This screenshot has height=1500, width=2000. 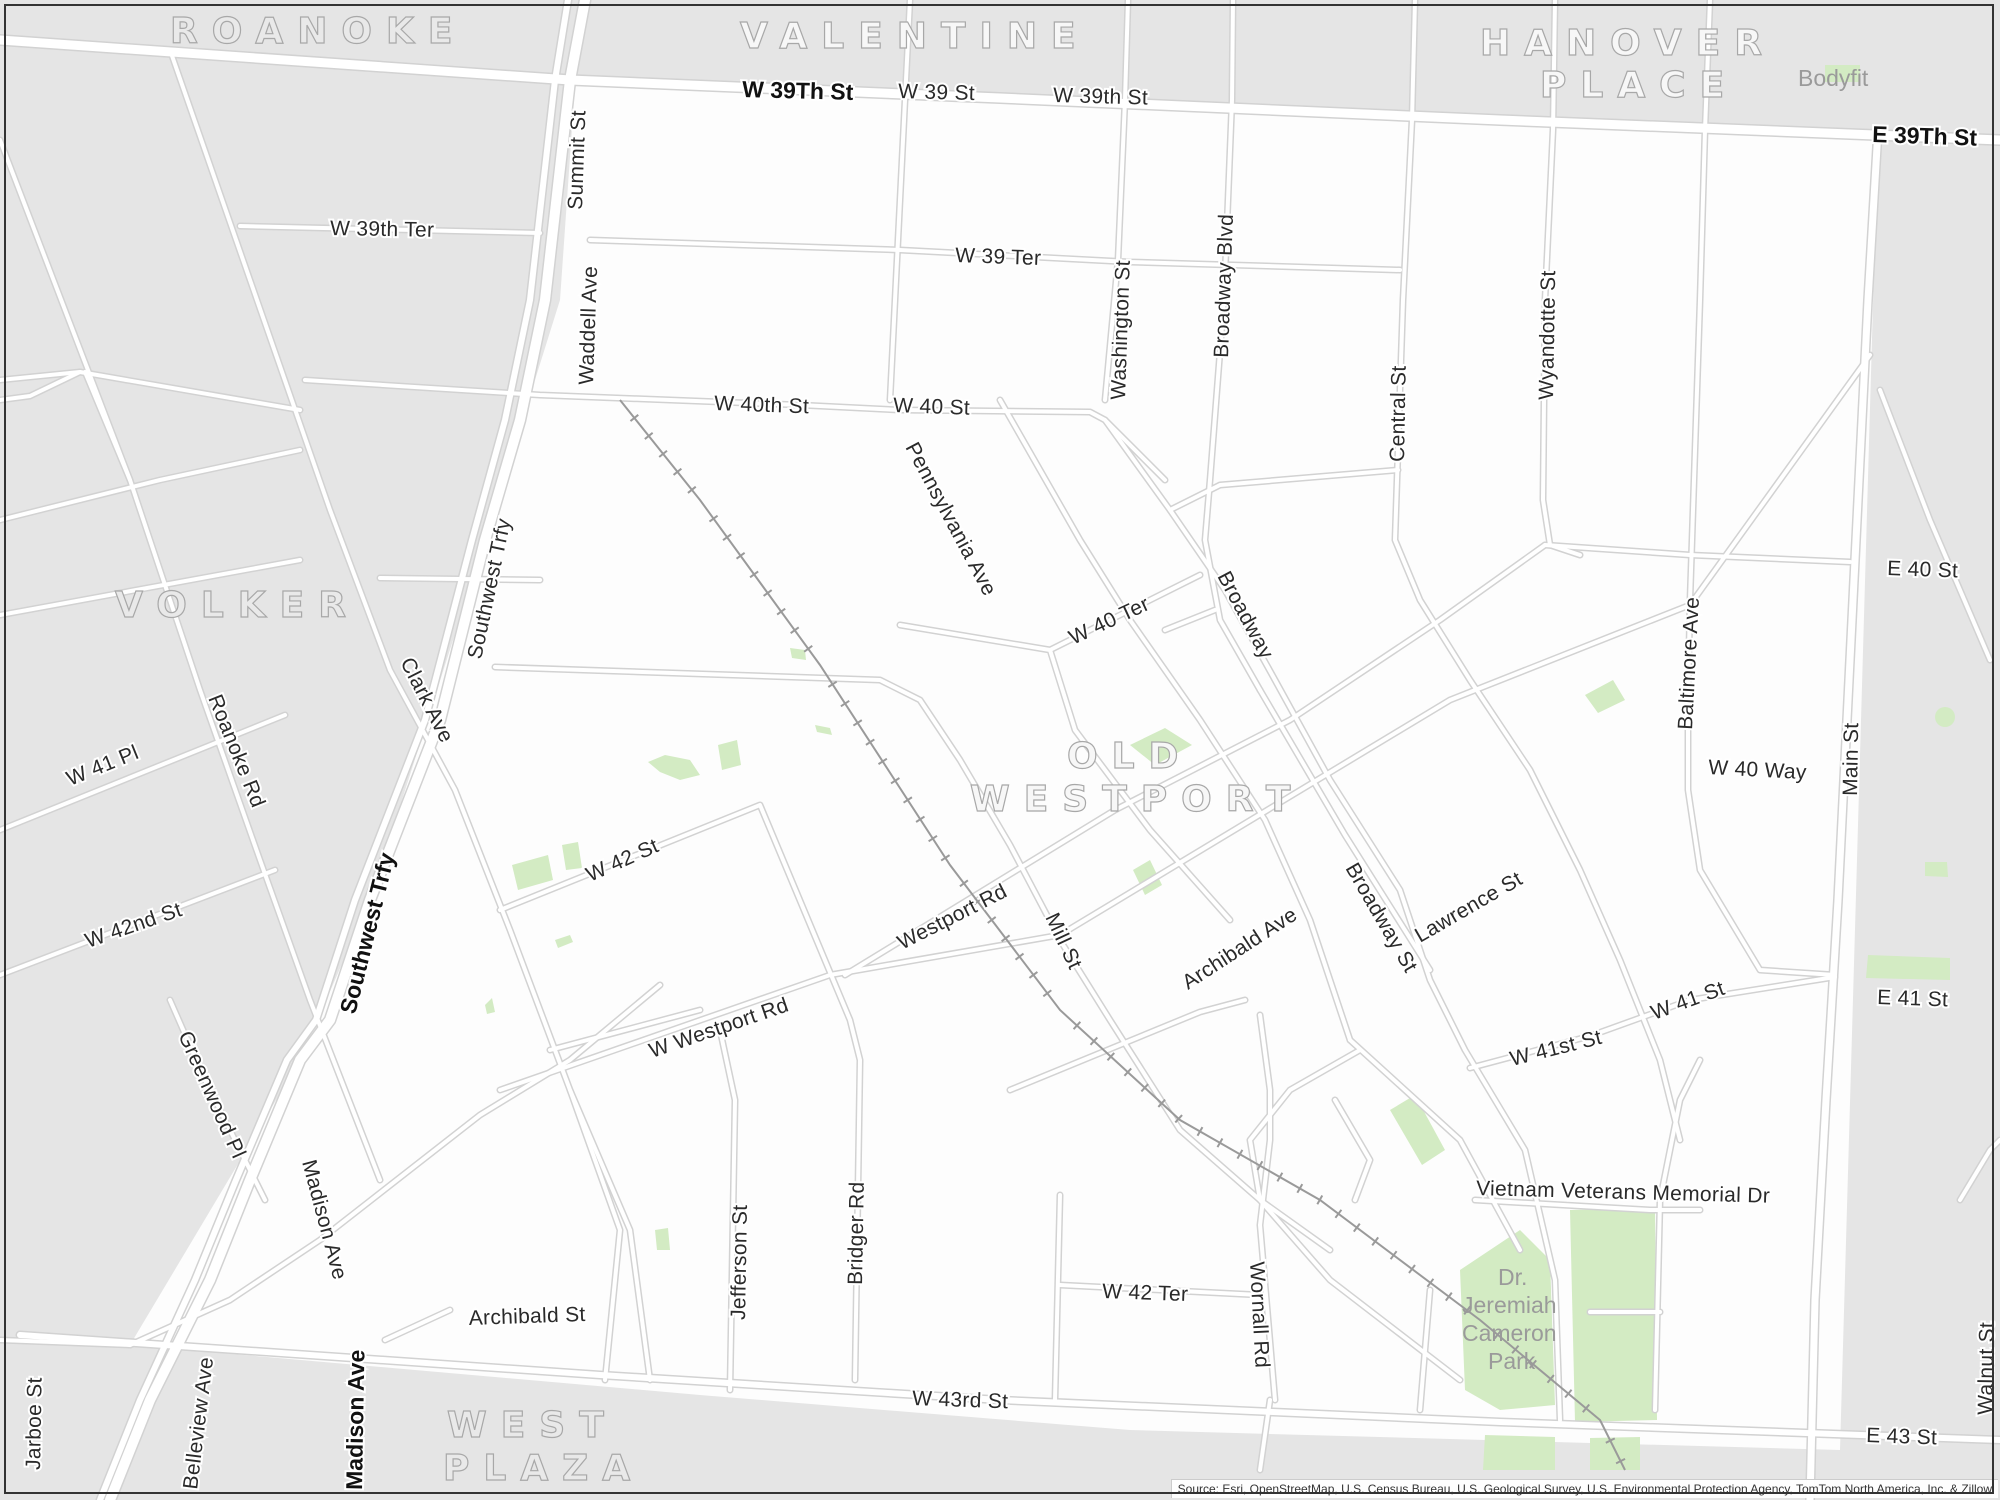 What do you see at coordinates (1137, 799) in the screenshot?
I see `neighborhood-westport: WESTPORT` at bounding box center [1137, 799].